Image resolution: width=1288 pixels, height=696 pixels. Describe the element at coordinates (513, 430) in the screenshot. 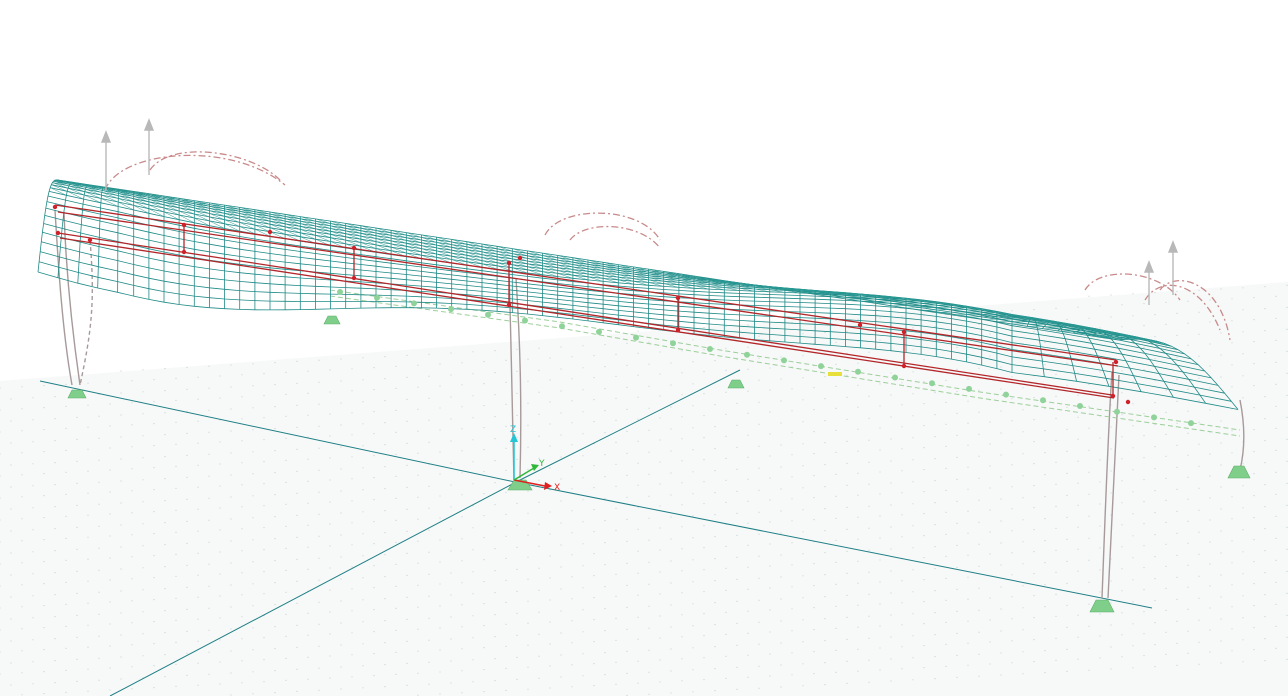

I see `axis-z-label: Z` at that location.